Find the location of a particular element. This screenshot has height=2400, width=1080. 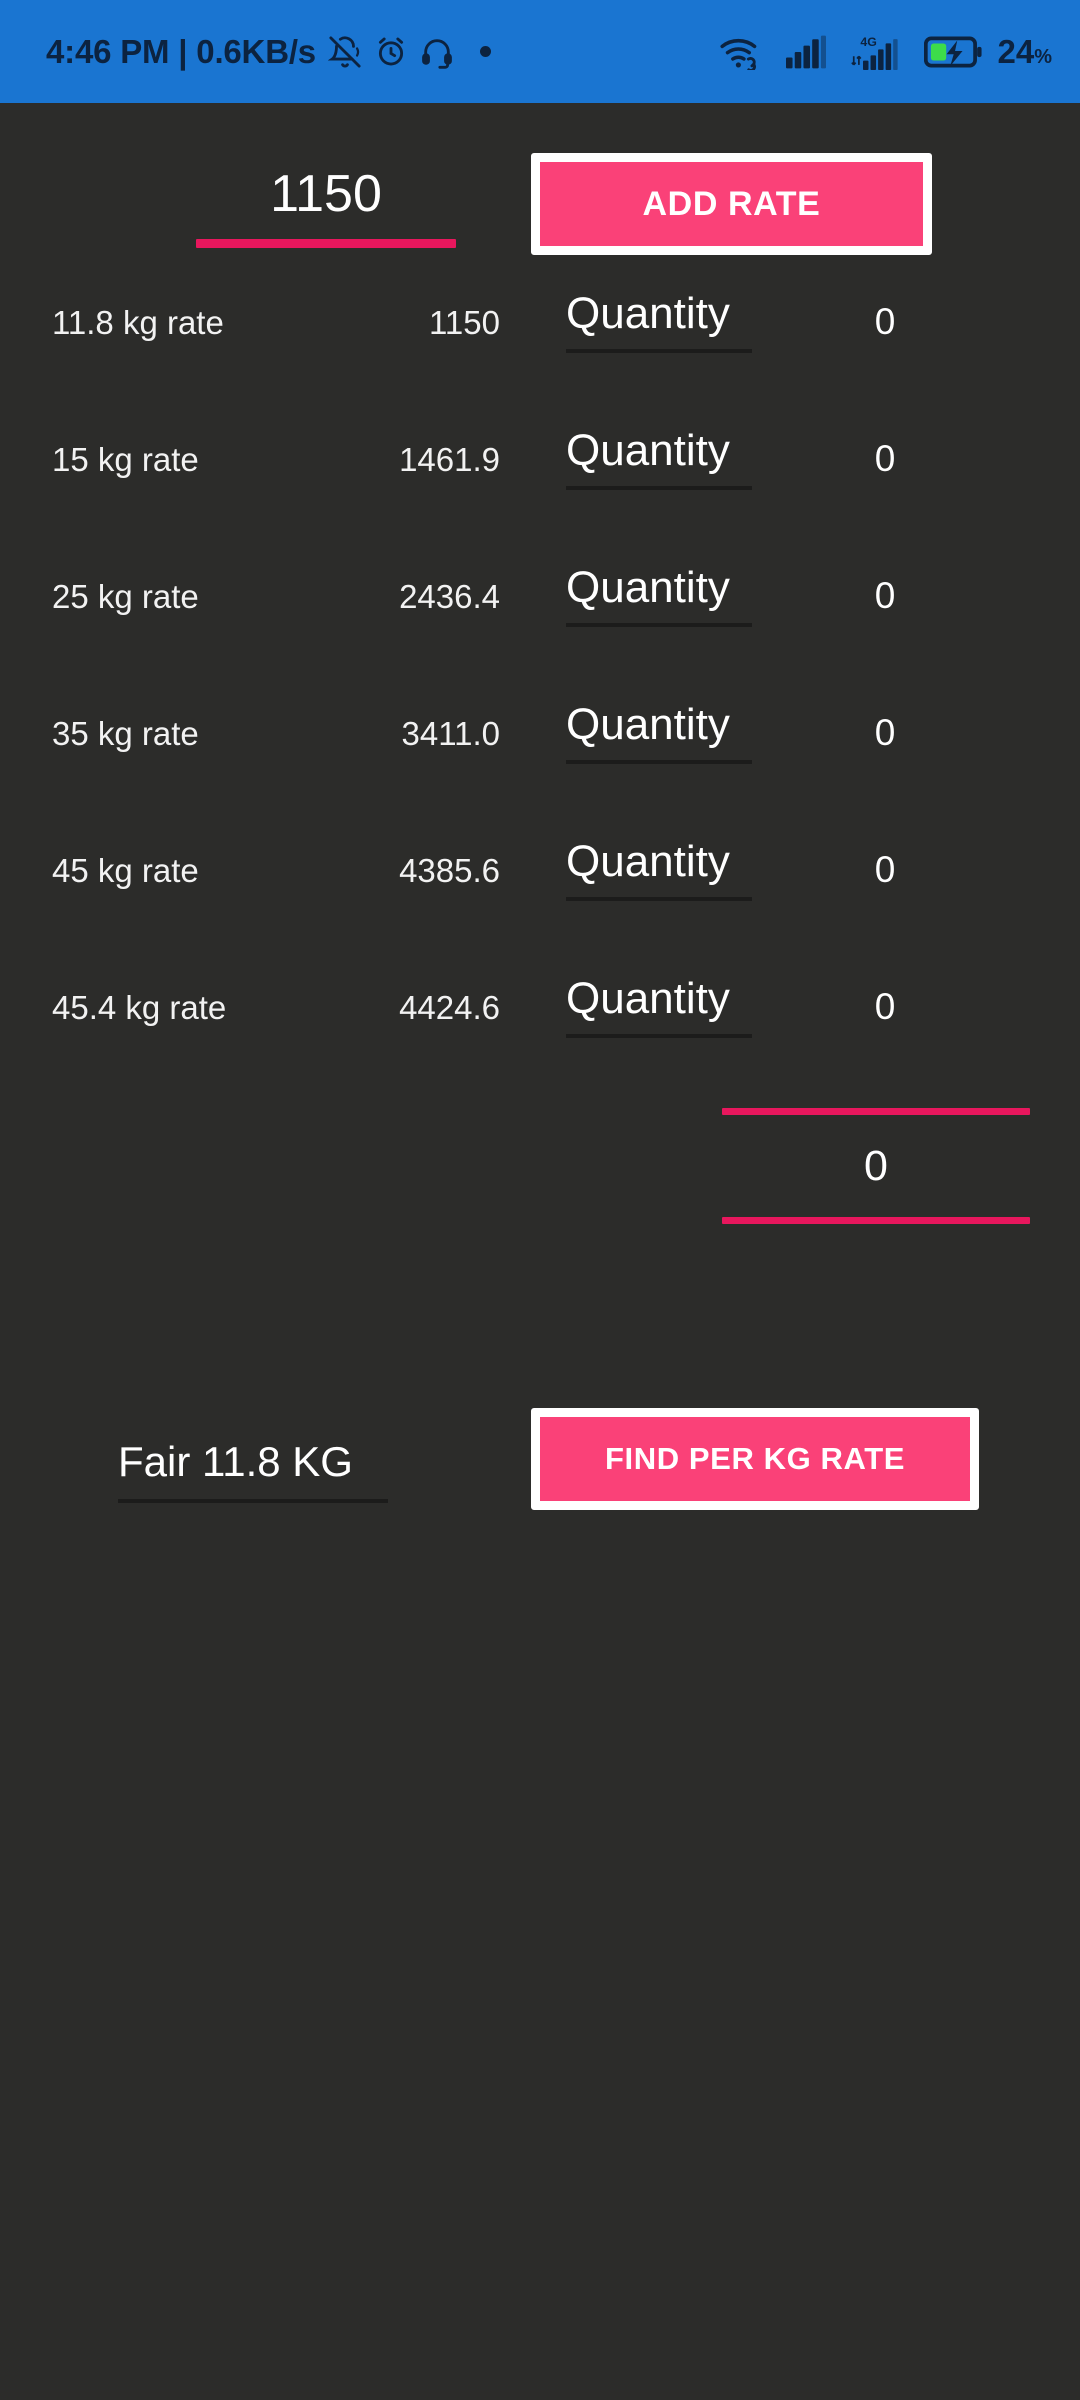

signal-bars-icon is located at coordinates (806, 52).